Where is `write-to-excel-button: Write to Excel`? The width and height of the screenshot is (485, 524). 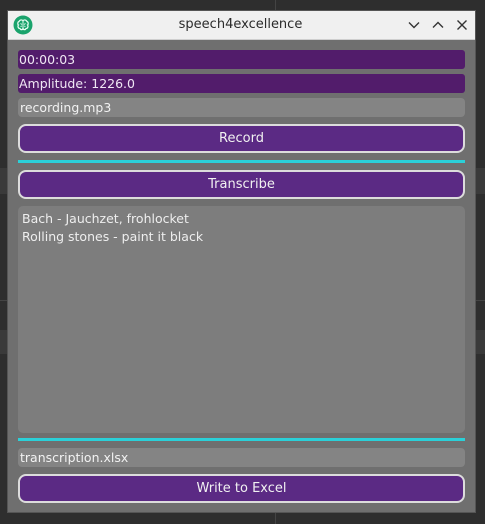 write-to-excel-button: Write to Excel is located at coordinates (241, 488).